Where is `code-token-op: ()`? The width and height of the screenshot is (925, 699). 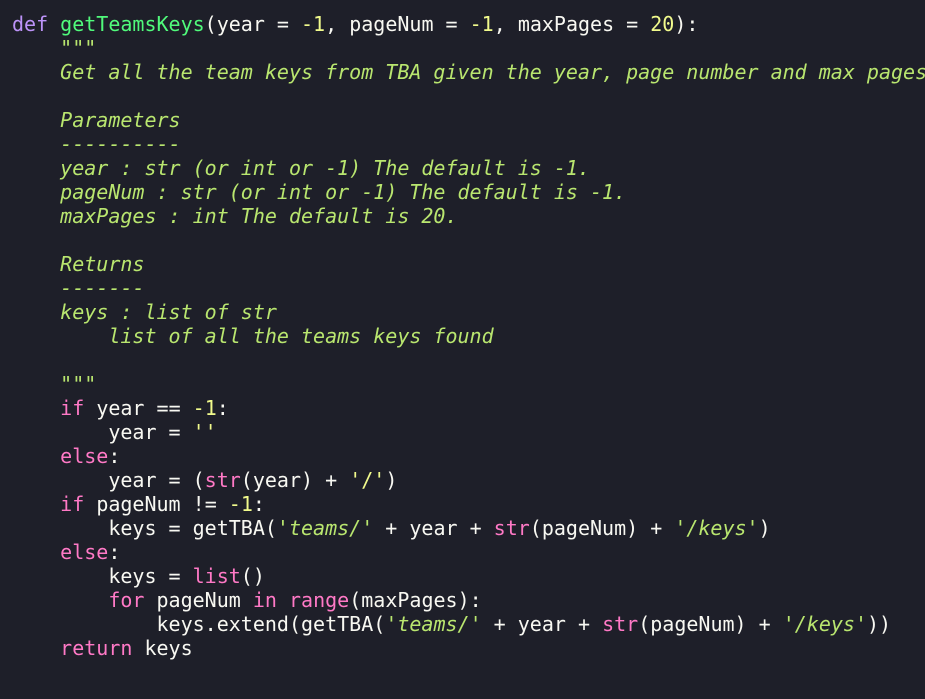 code-token-op: () is located at coordinates (252, 576).